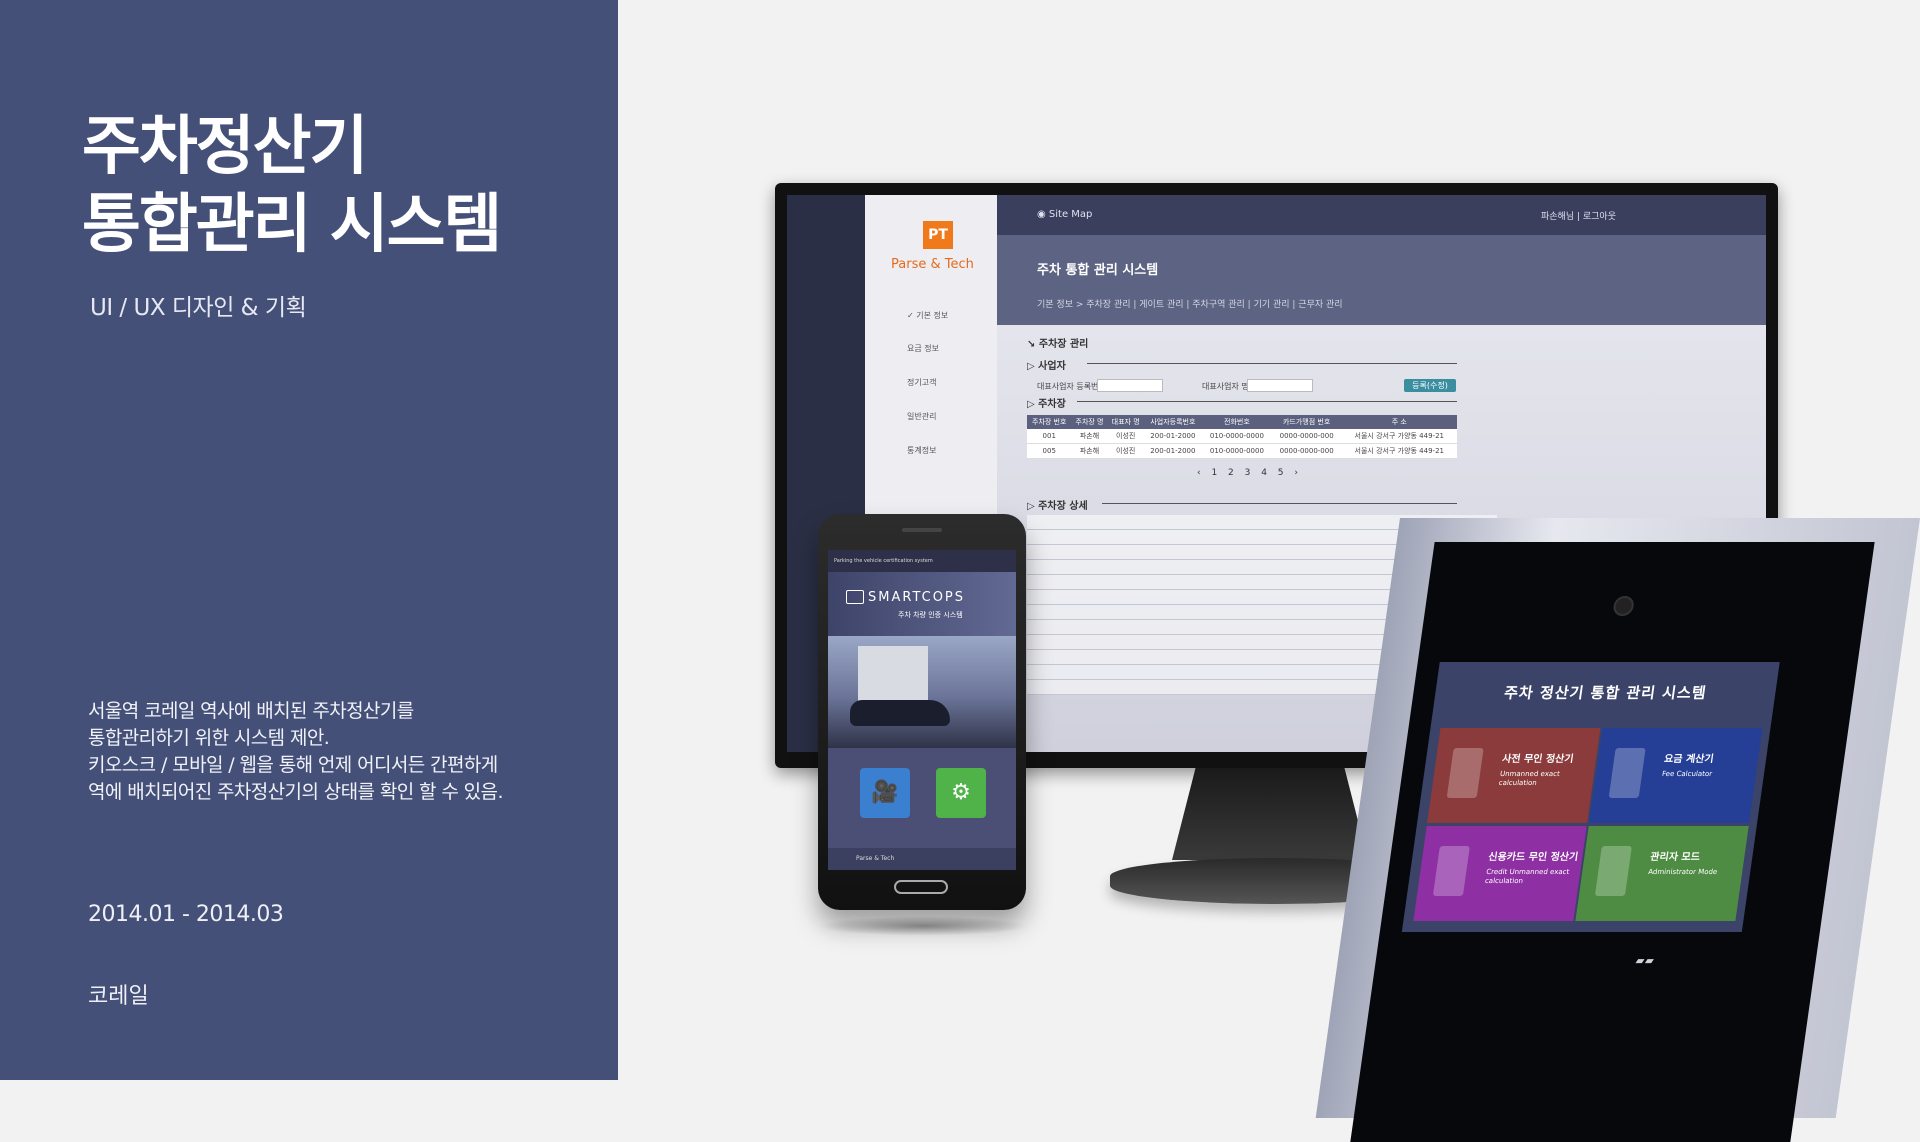  I want to click on tile-title: 요금 계산기, so click(1689, 759).